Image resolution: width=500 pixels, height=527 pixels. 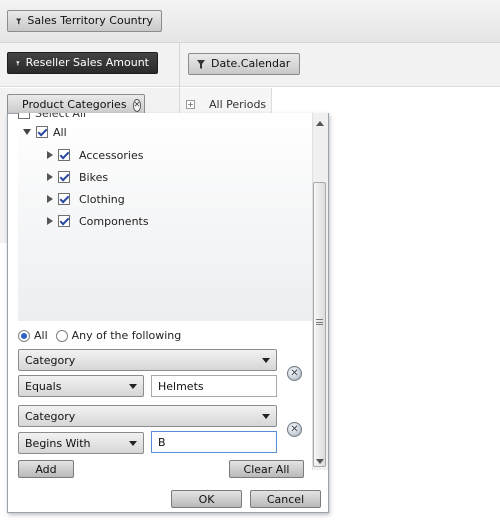 I want to click on sales-territory-country-field: Sales Territory Country, so click(x=84, y=21).